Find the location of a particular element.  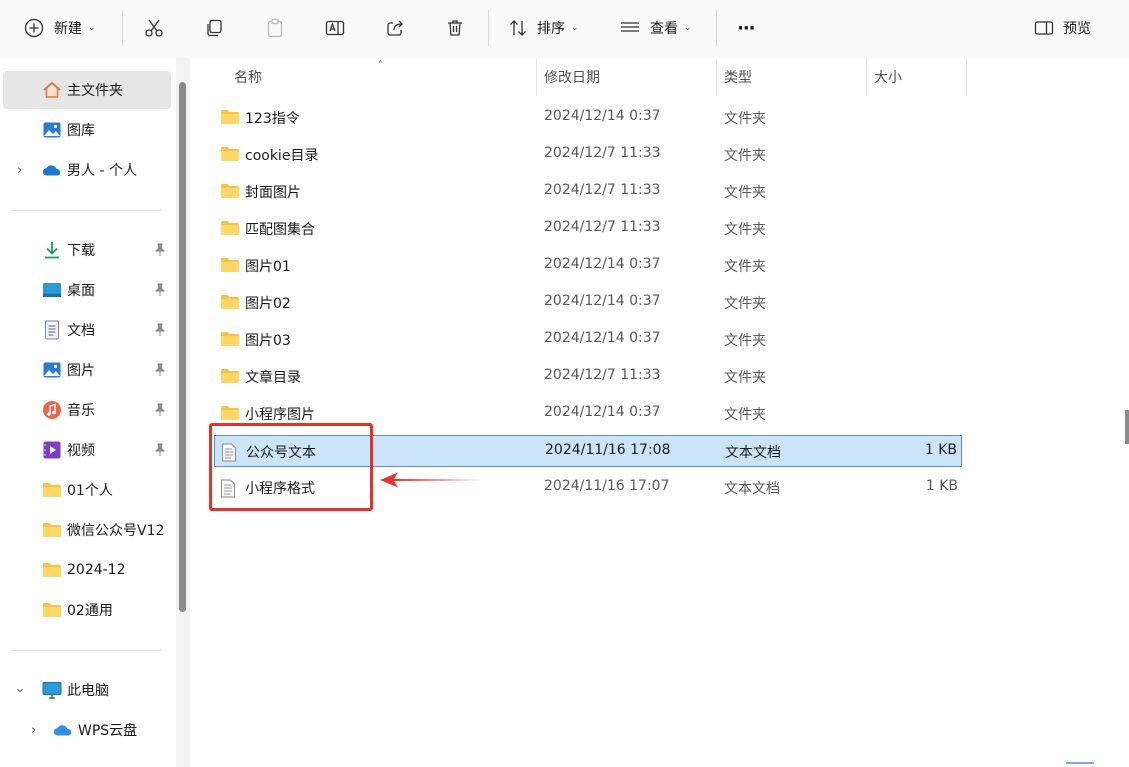

sidebar-item-documents: 文档 is located at coordinates (87, 330).